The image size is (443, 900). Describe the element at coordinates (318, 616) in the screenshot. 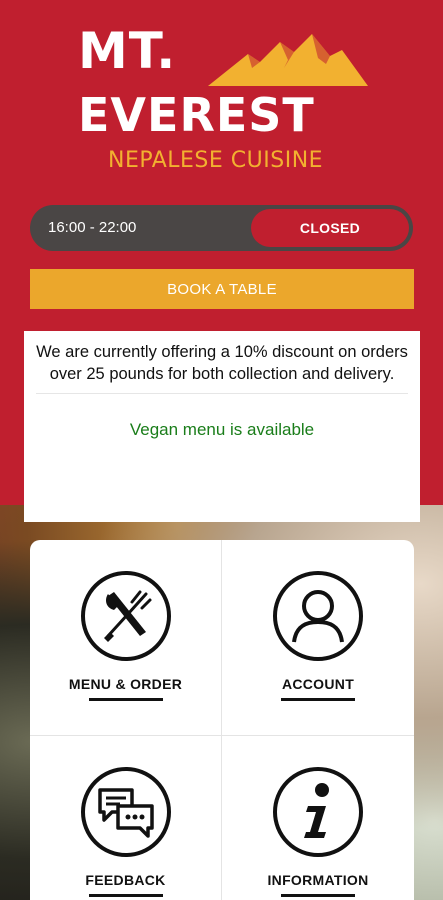

I see `user-icon` at that location.